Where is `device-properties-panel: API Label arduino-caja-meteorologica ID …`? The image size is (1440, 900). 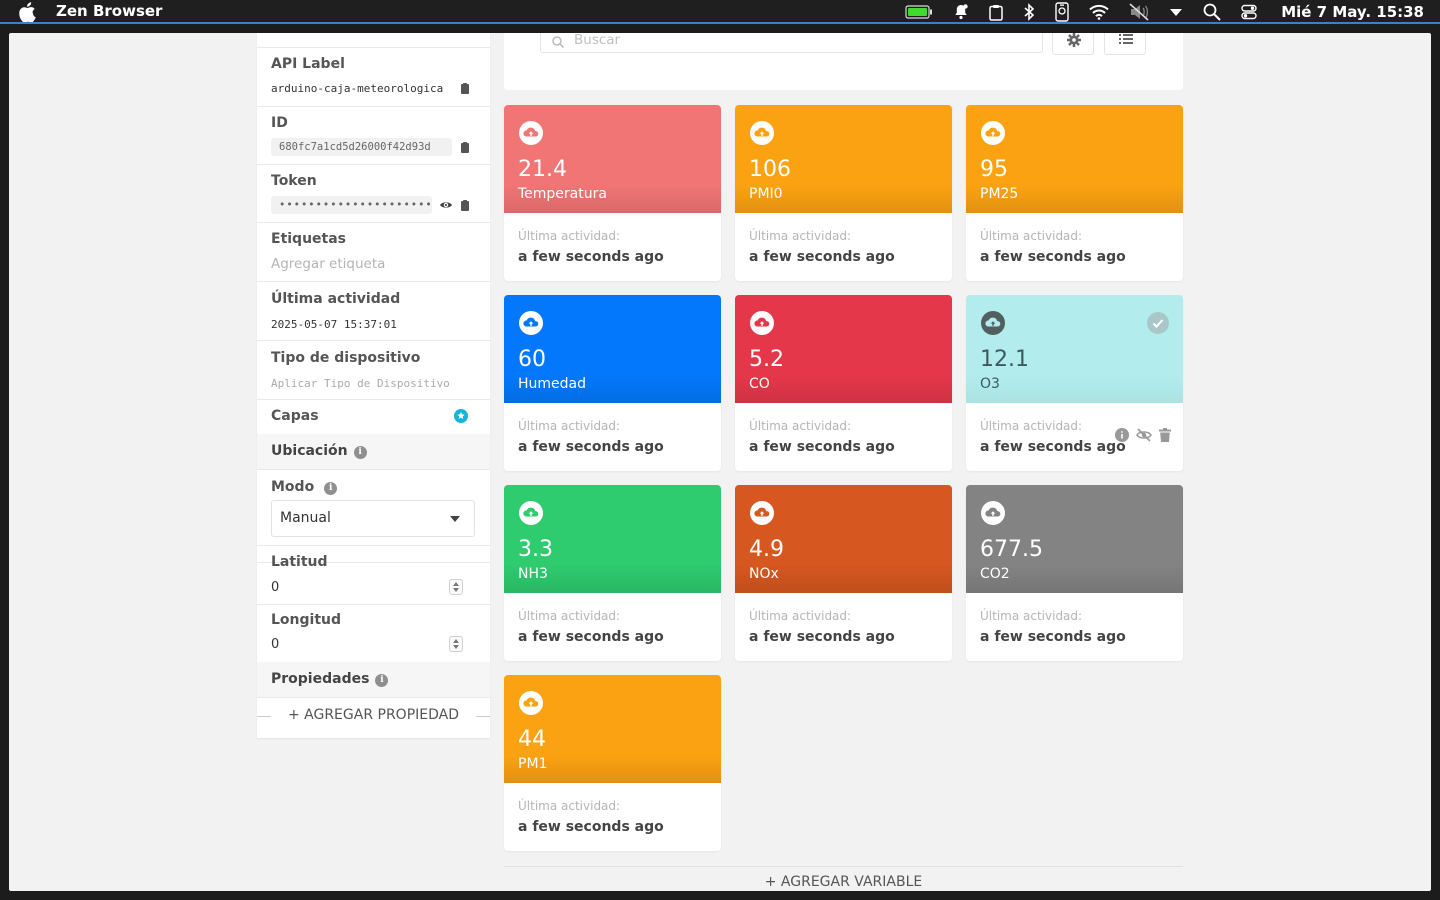
device-properties-panel: API Label arduino-caja-meteorologica ID … is located at coordinates (373, 385).